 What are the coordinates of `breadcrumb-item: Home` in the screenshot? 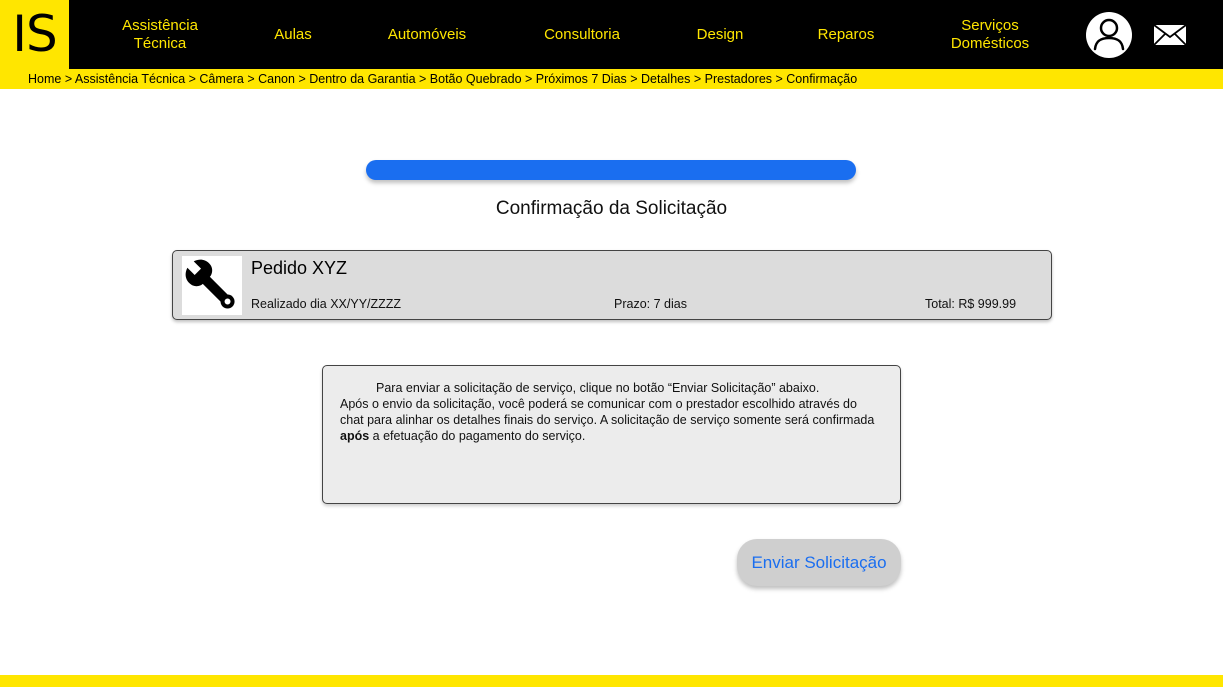 It's located at (44, 79).